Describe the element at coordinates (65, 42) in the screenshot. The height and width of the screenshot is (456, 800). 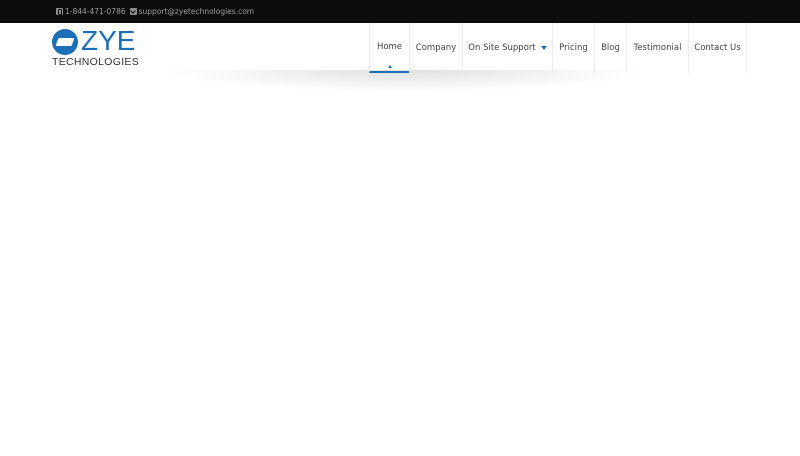
I see `logo-mark-icon` at that location.